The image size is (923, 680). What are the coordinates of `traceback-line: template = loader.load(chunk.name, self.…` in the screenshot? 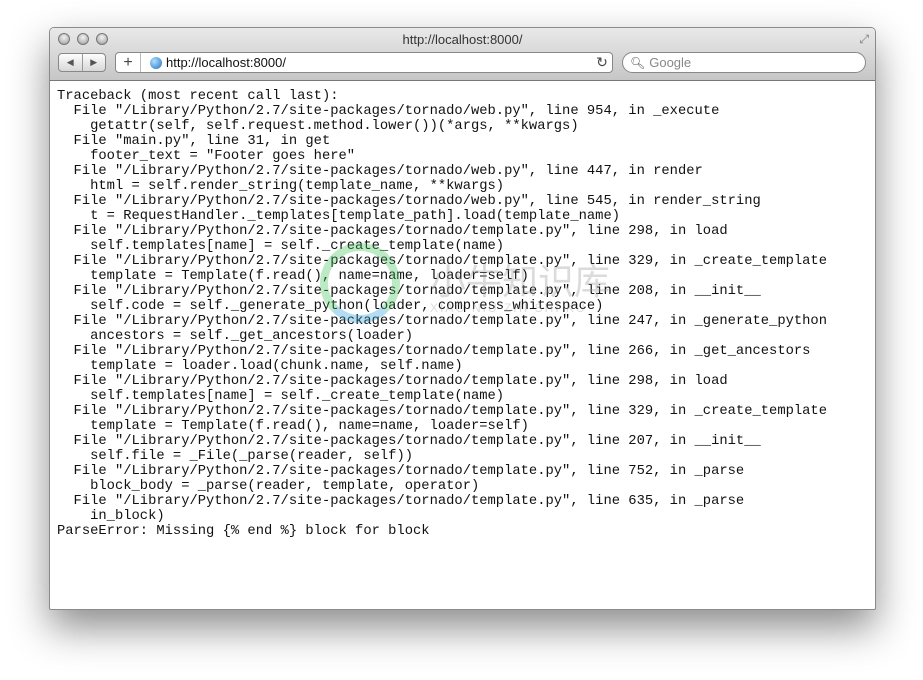 It's located at (260, 366).